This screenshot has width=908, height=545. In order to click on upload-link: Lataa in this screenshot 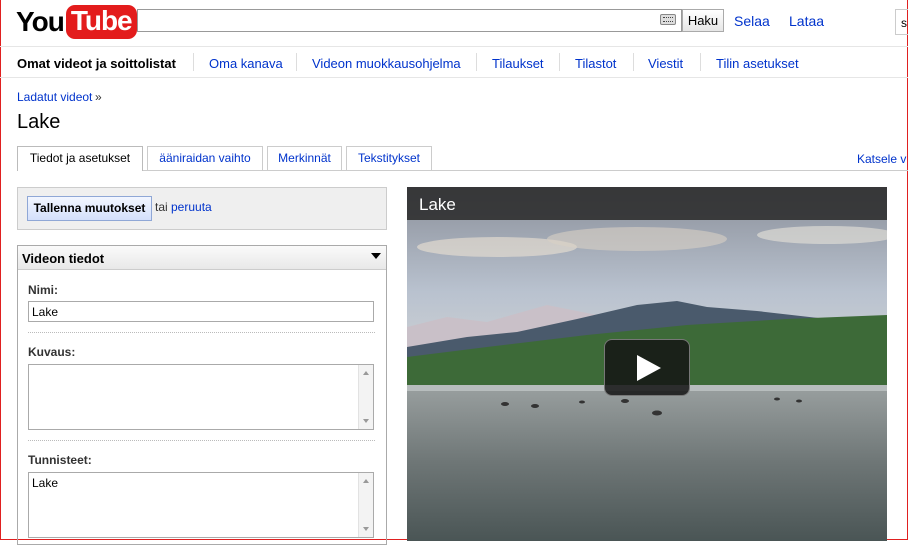, I will do `click(806, 21)`.